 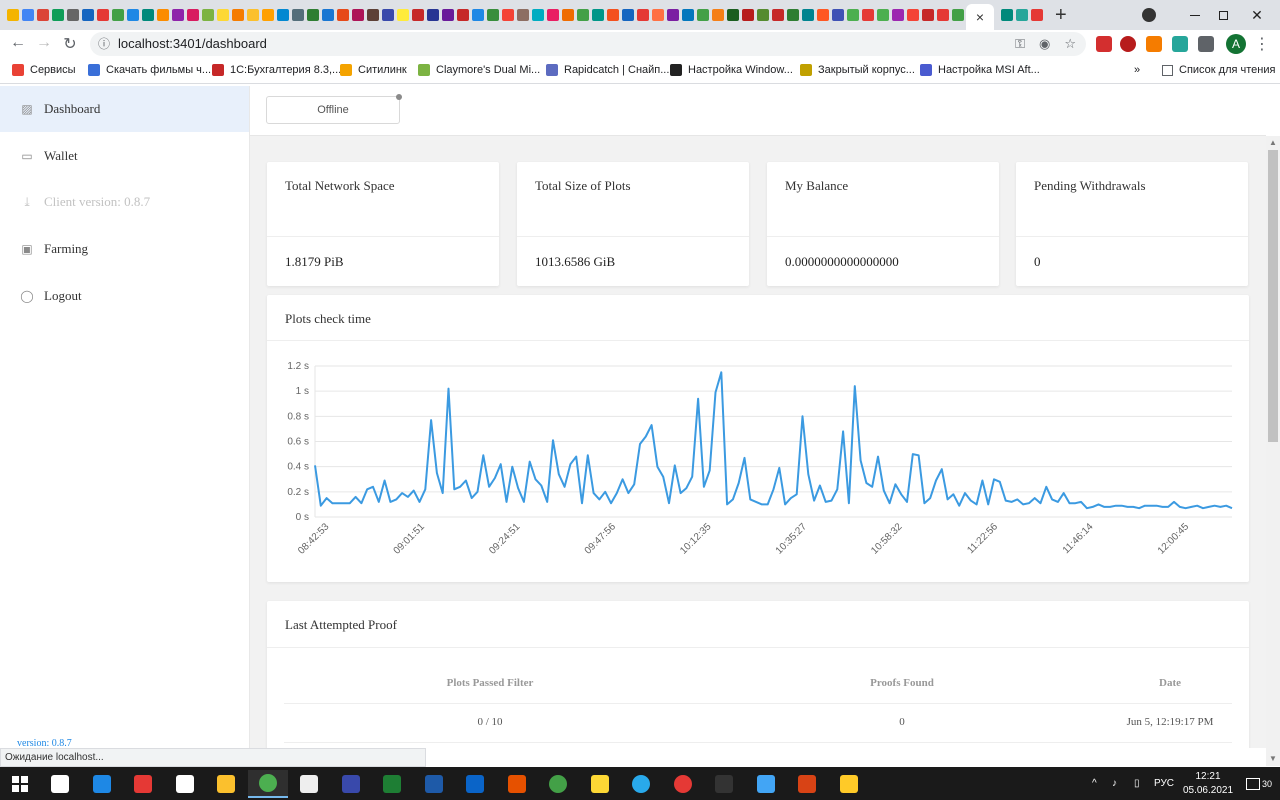 I want to click on reload-button: ↻, so click(x=70, y=44).